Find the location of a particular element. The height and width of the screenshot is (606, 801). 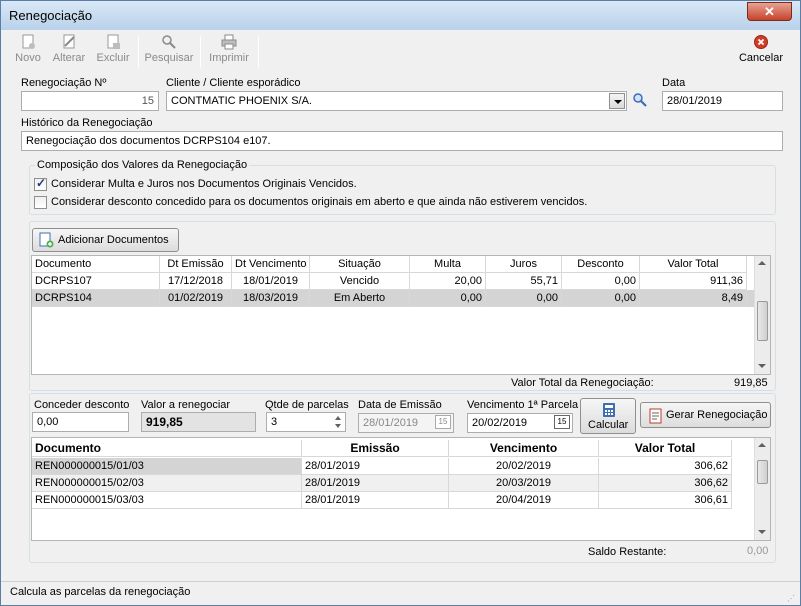

cell-documento: REN000000015/03/03 is located at coordinates (167, 500).